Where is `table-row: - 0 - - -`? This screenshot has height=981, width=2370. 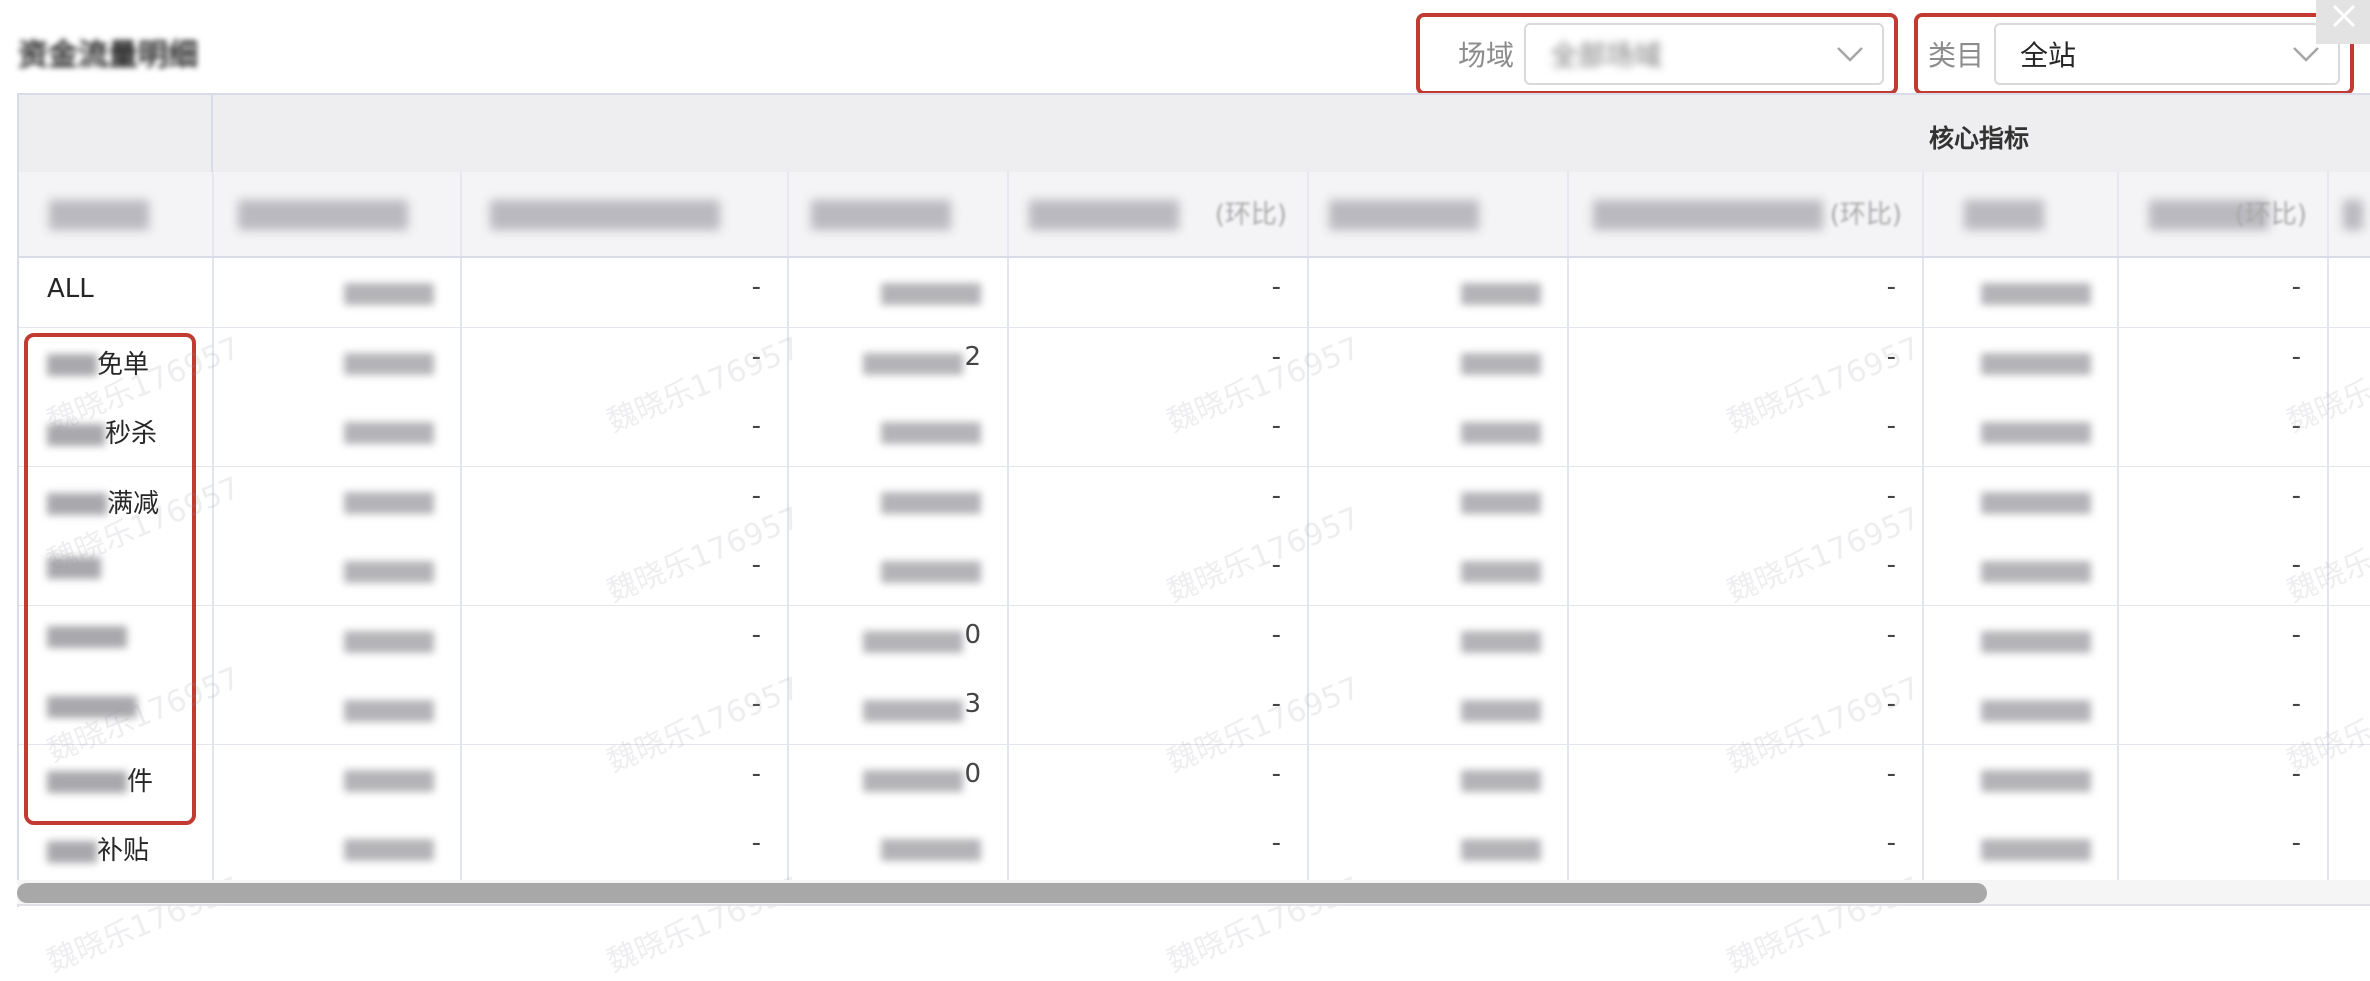 table-row: - 0 - - - is located at coordinates (1194, 641).